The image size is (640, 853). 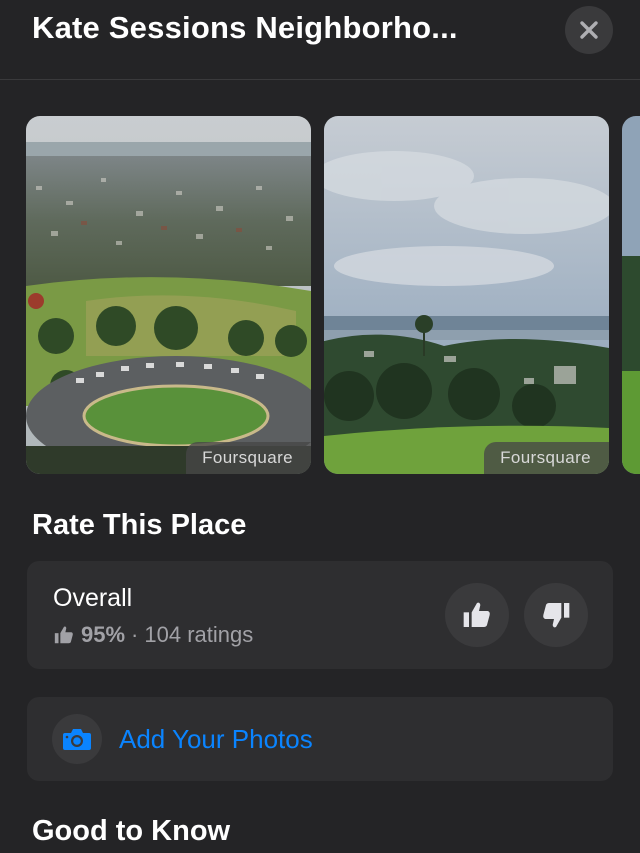 I want to click on rating-summary: 95% · 104 ratings, so click(x=153, y=635).